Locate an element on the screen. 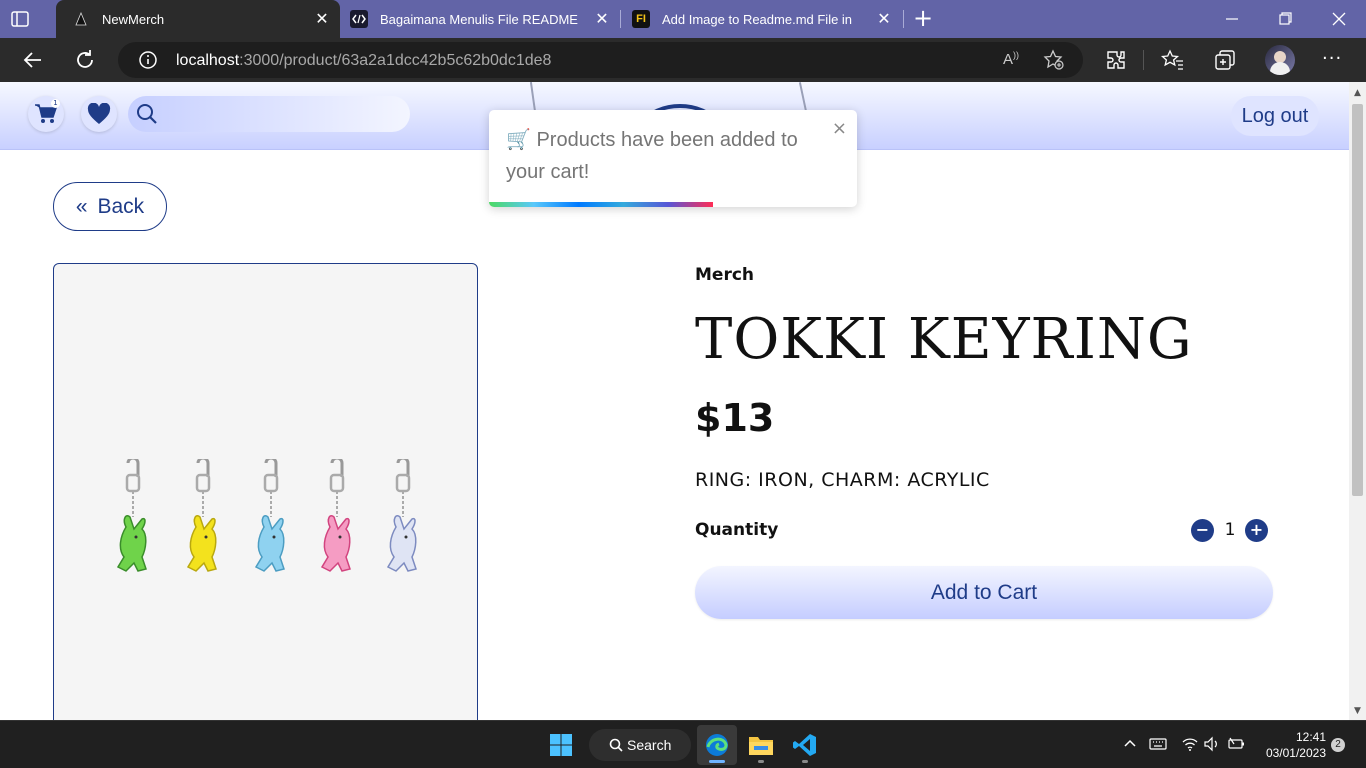  wishlist-button is located at coordinates (99, 114).